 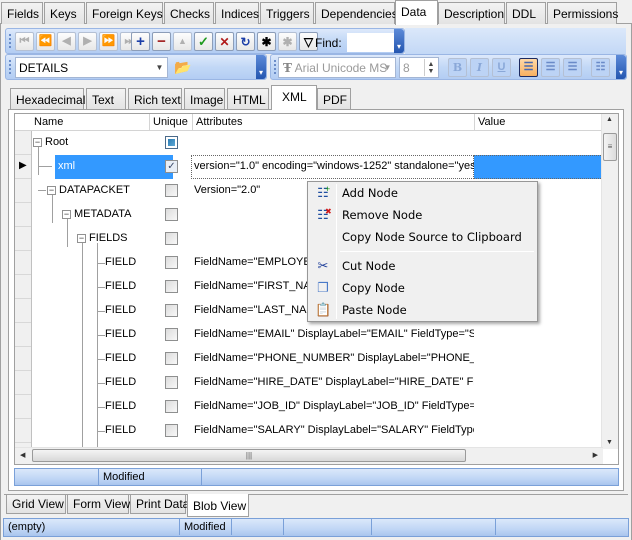 I want to click on prior-page-button: ⏪, so click(x=45, y=41).